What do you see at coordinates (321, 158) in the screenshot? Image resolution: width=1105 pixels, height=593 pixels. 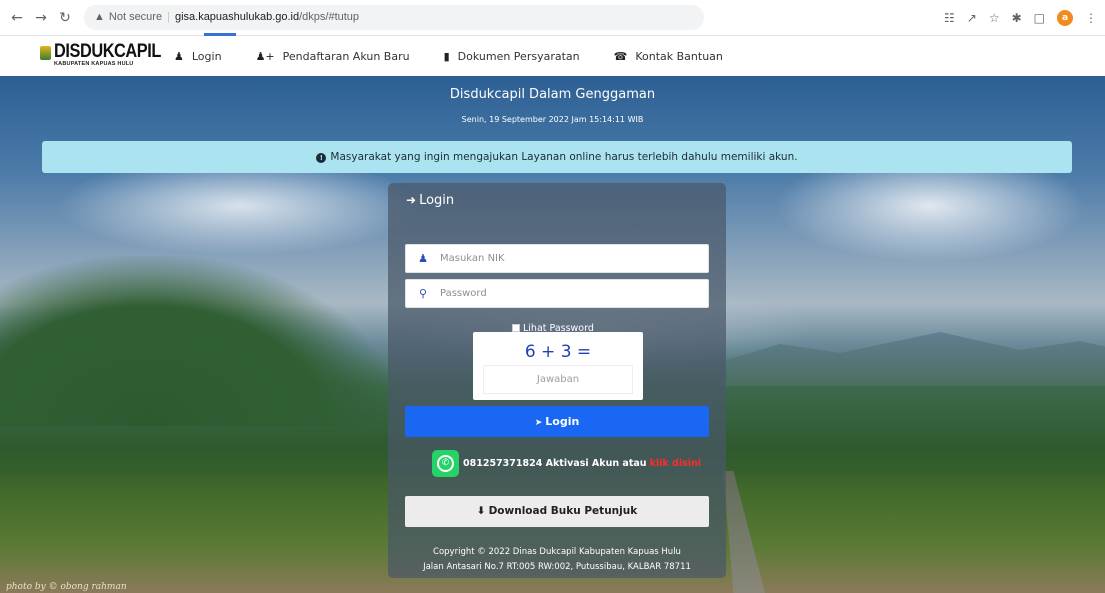 I see `info-icon: !` at bounding box center [321, 158].